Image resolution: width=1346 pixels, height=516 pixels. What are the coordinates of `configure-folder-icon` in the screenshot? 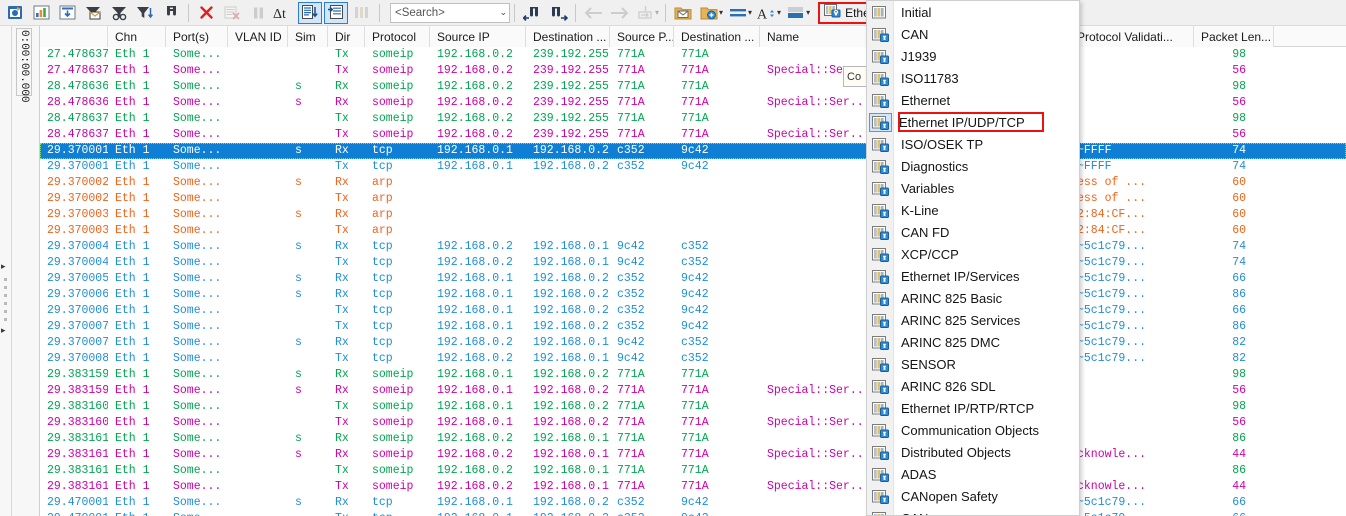 It's located at (709, 13).